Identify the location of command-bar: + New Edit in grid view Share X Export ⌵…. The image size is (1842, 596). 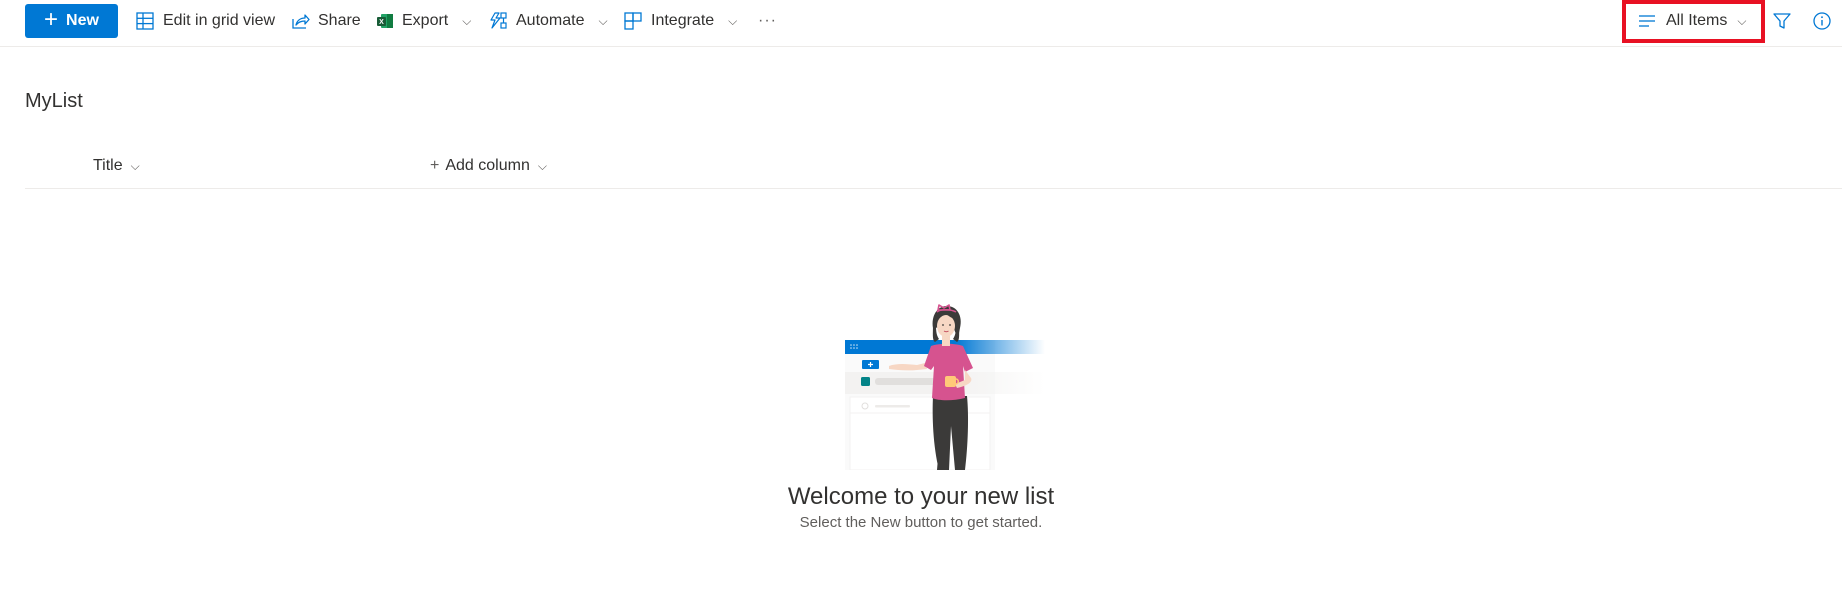
(921, 23).